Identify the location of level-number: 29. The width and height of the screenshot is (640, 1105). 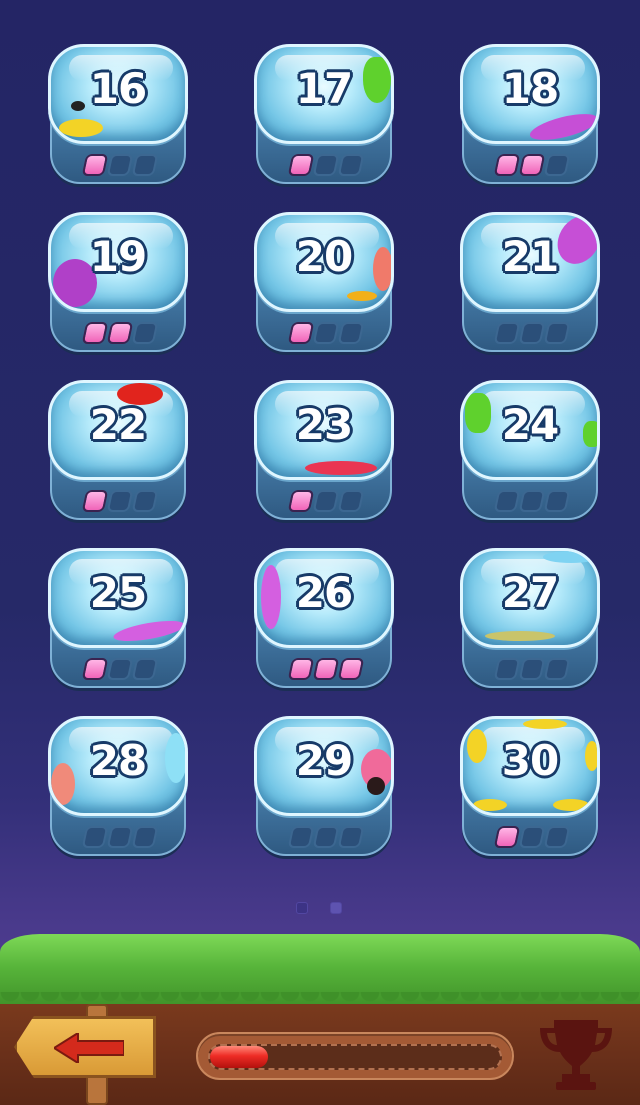
(324, 760).